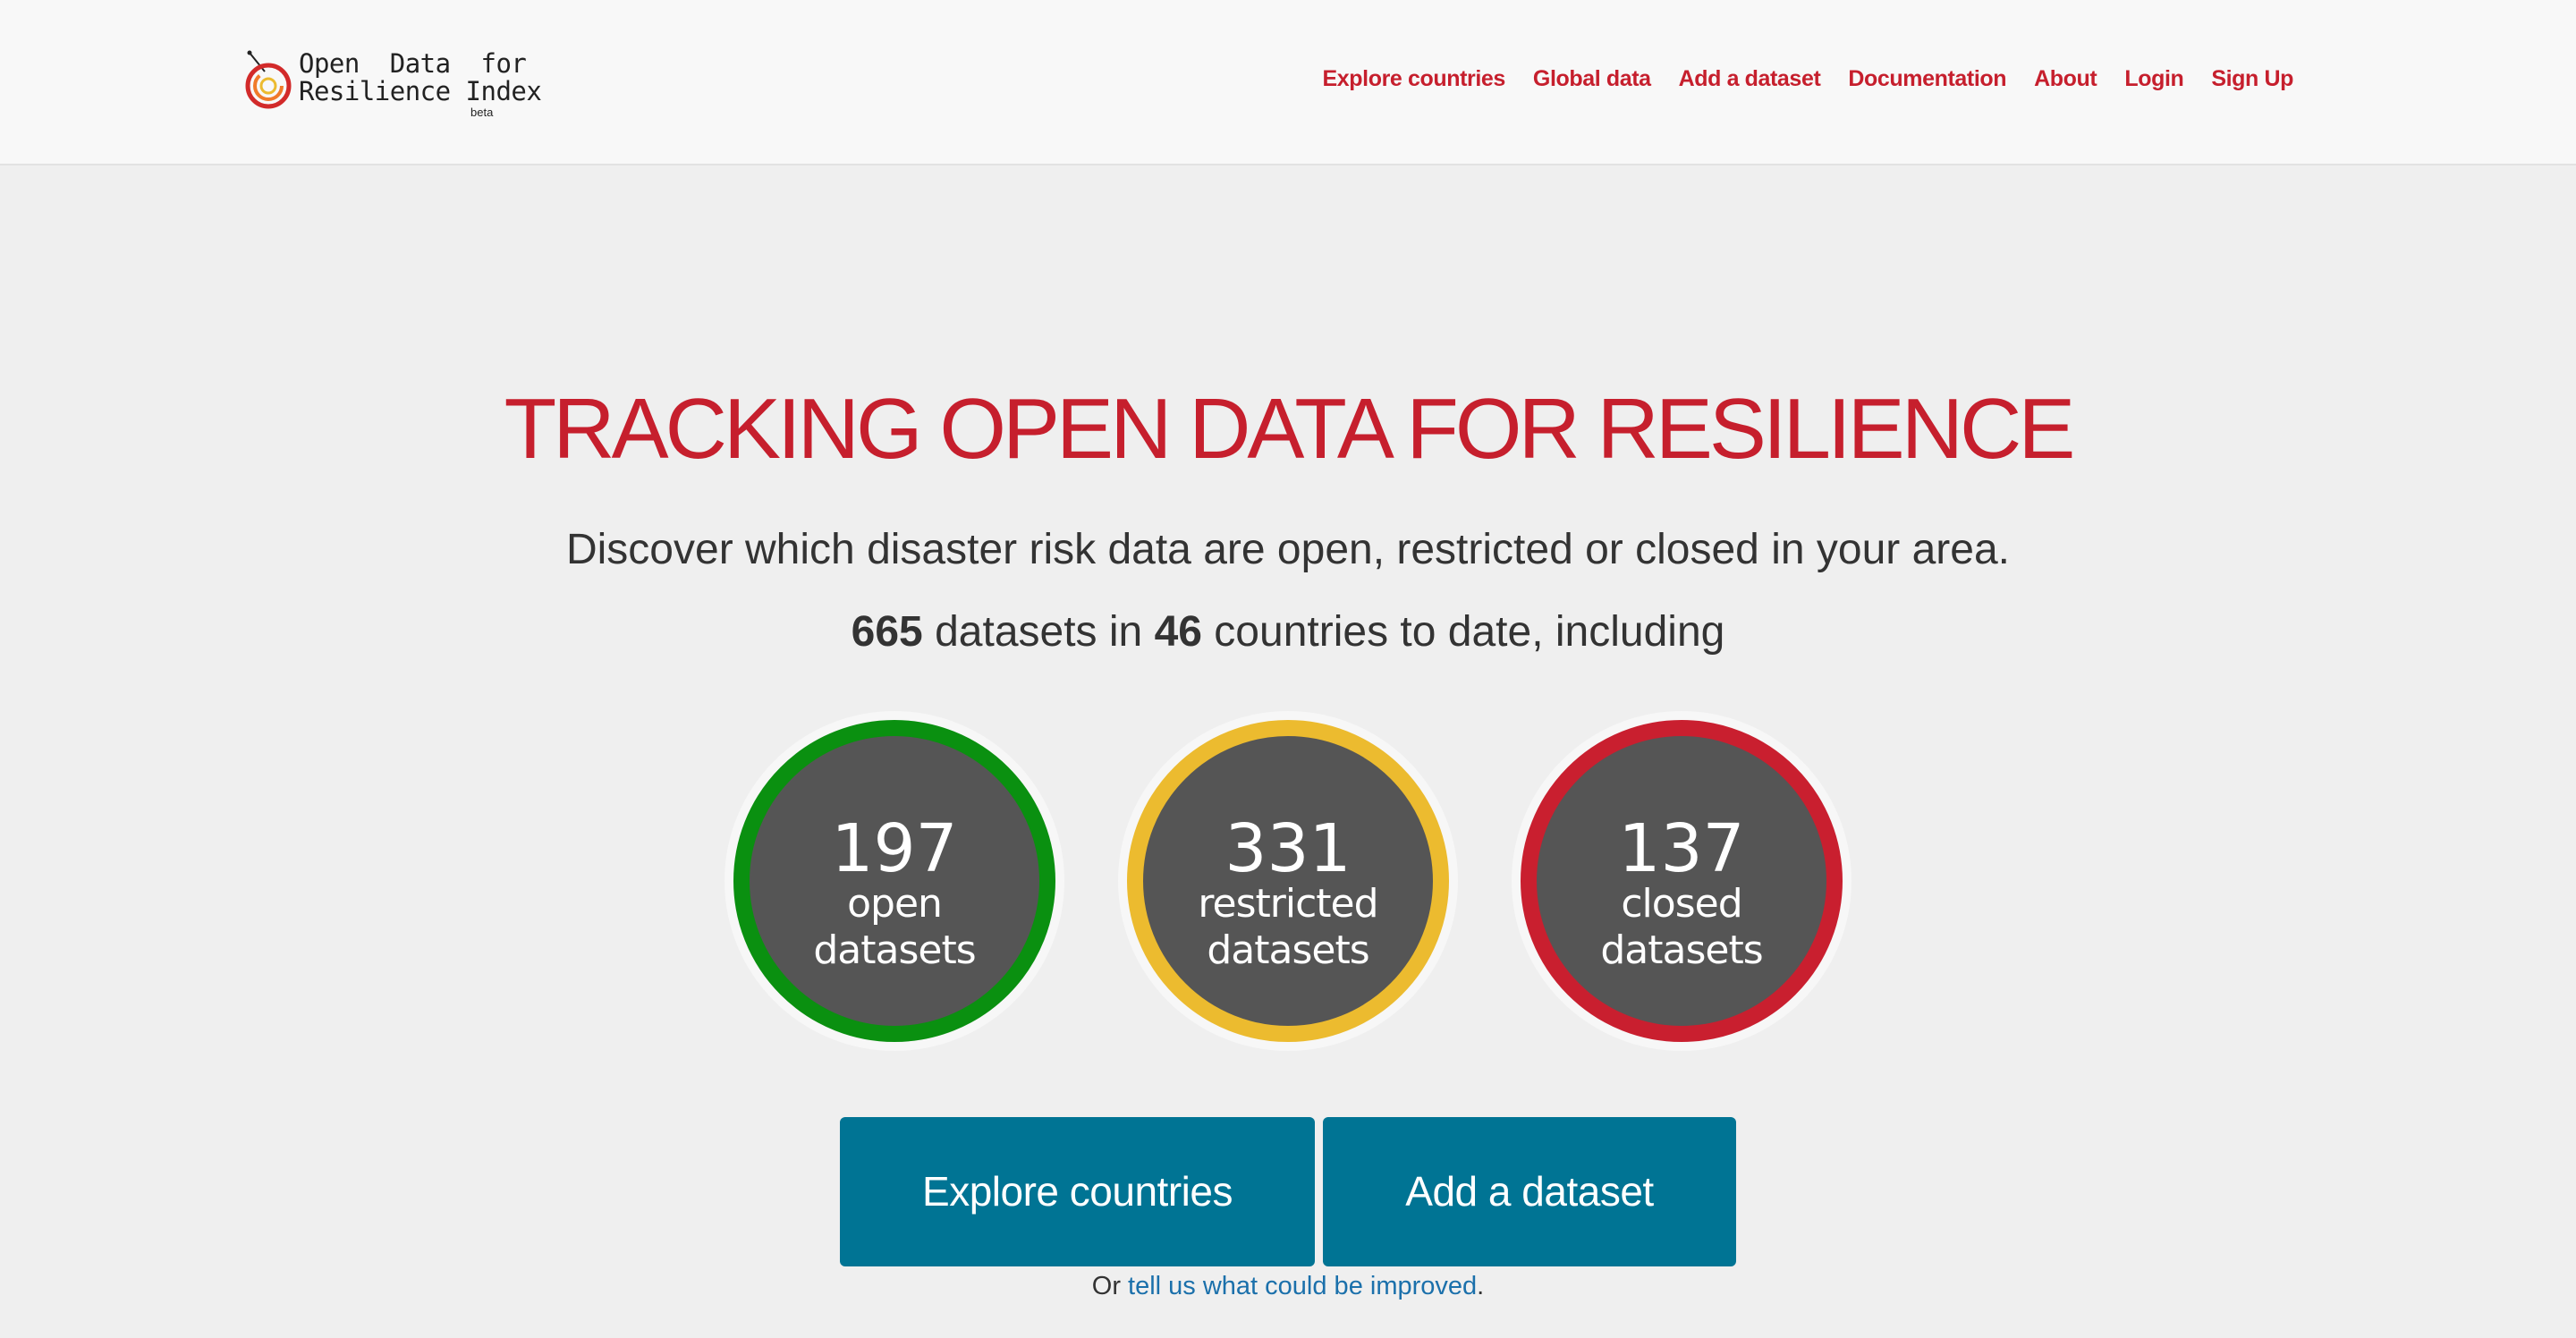 The width and height of the screenshot is (2576, 1338). Describe the element at coordinates (1681, 904) in the screenshot. I see `closed-datasets-label-line1: closed` at that location.